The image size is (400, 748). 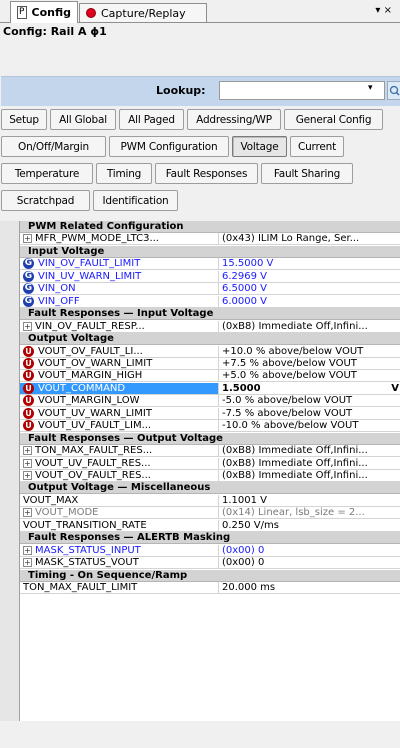 What do you see at coordinates (245, 289) in the screenshot?
I see `register-value-text: 6.5000 V` at bounding box center [245, 289].